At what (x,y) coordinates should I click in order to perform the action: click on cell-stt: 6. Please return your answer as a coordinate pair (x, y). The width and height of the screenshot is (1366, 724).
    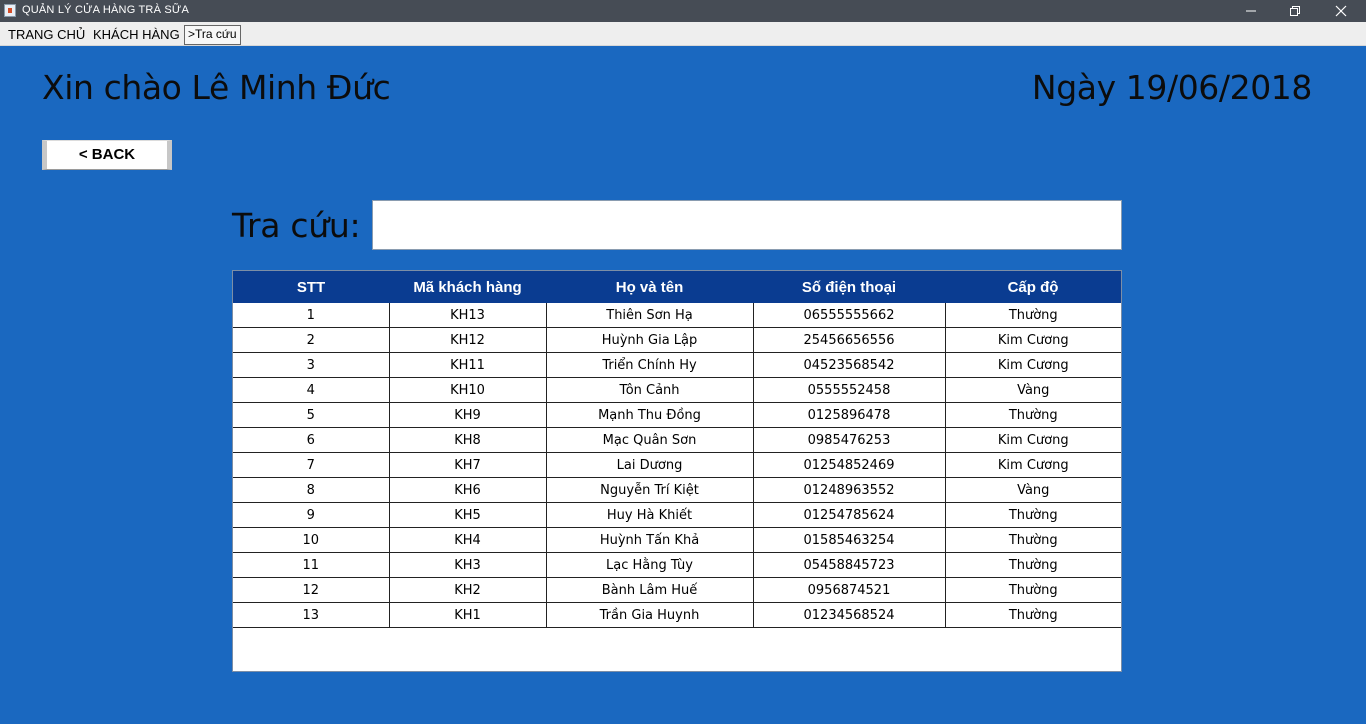
    Looking at the image, I should click on (311, 440).